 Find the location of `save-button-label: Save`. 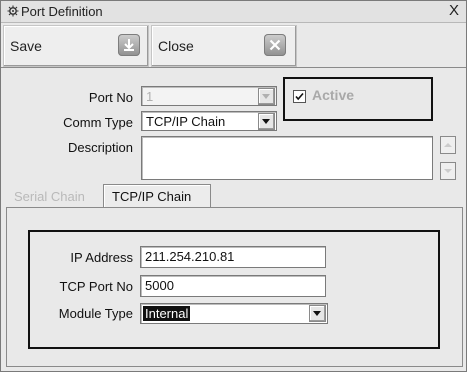

save-button-label: Save is located at coordinates (26, 46).